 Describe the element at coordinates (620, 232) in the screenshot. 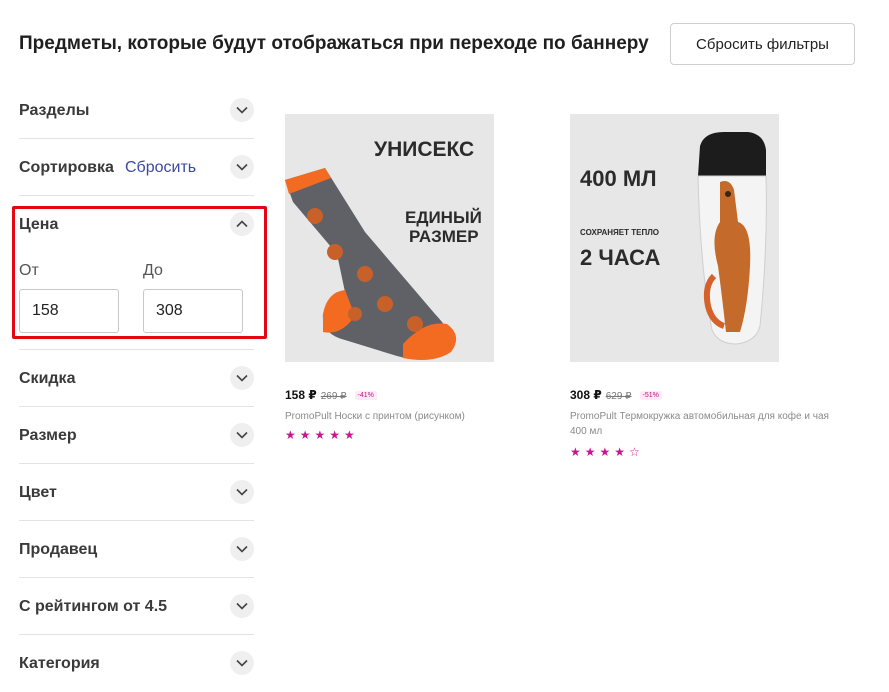

I see `image-text-keeps-warm: СОХРАНЯЕТ ТЕПЛО` at that location.